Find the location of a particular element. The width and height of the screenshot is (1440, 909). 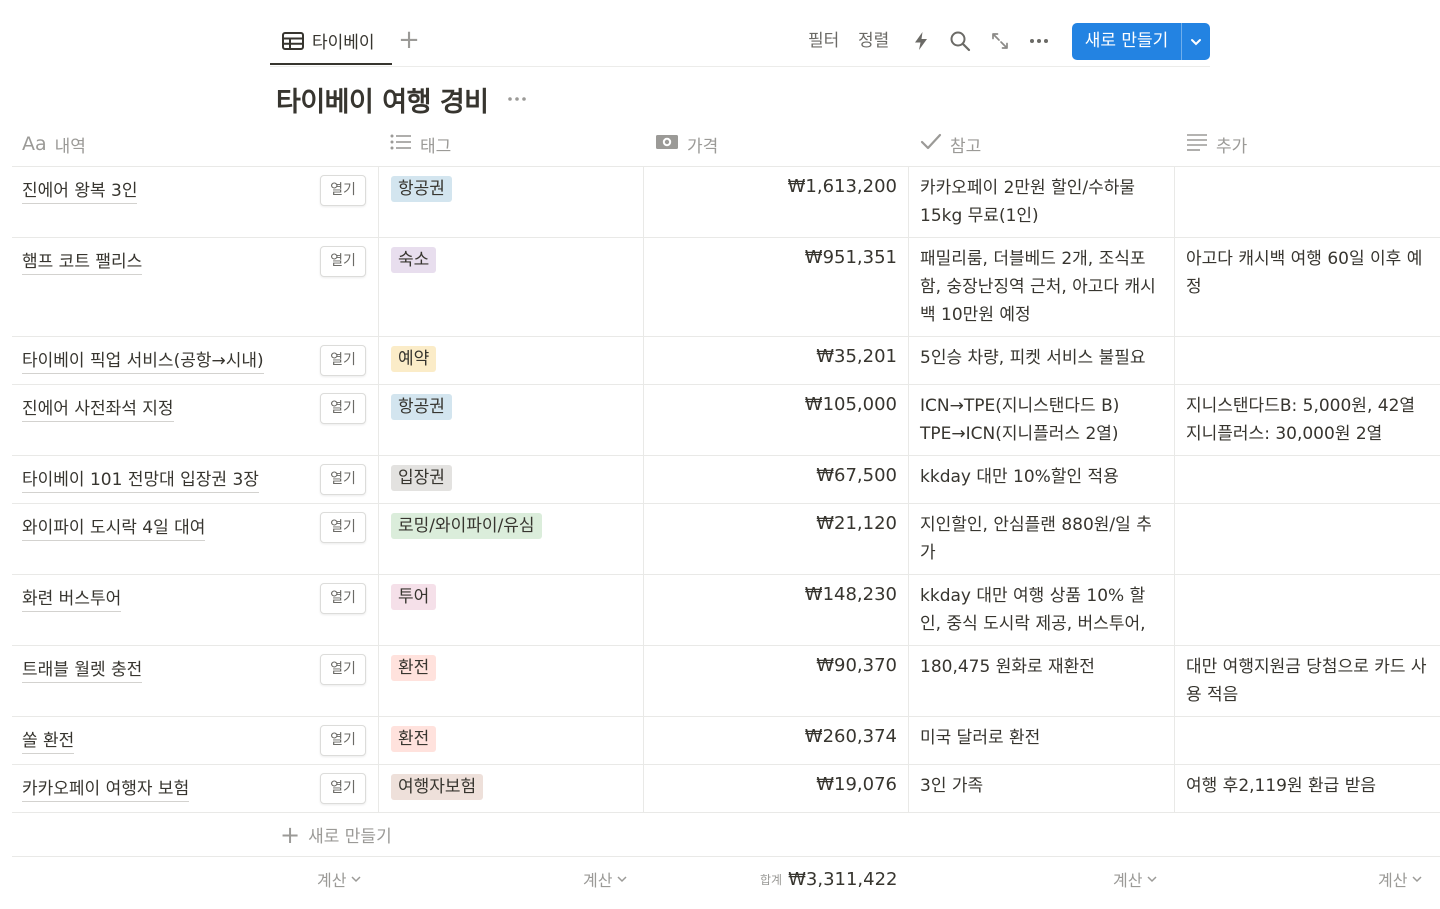

search-icon is located at coordinates (960, 41).